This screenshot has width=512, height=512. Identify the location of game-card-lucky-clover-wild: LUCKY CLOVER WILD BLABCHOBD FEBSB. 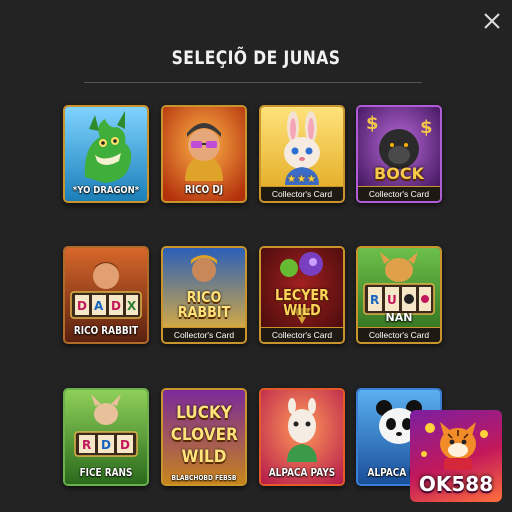
(204, 437).